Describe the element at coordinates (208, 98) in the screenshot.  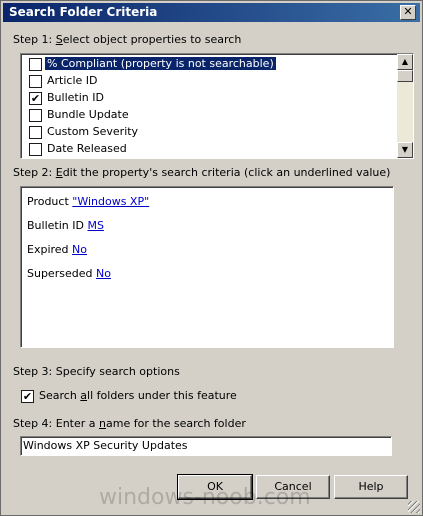
I see `property-item: ✔ Bulletin ID` at that location.